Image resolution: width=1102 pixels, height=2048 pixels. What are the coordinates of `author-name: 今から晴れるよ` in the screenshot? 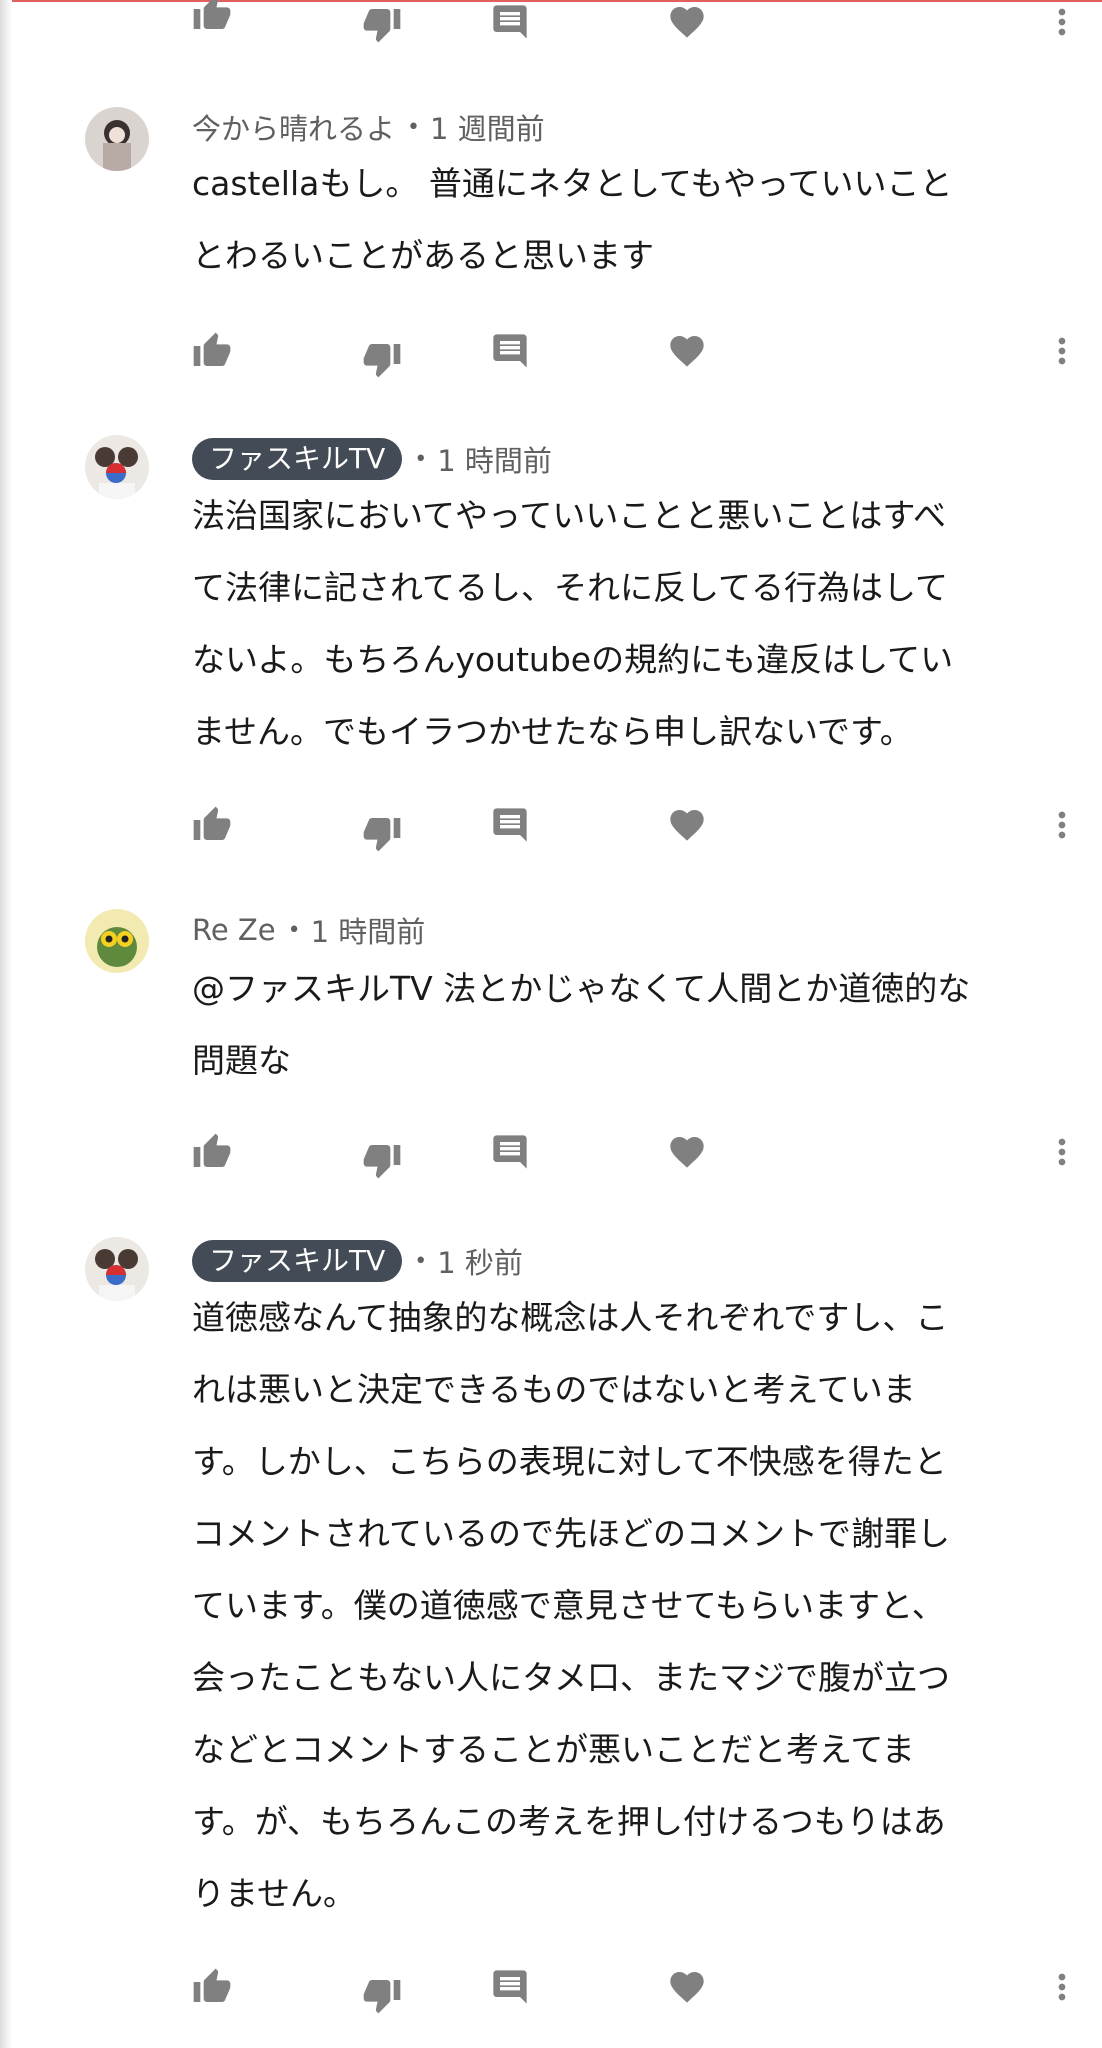 It's located at (293, 127).